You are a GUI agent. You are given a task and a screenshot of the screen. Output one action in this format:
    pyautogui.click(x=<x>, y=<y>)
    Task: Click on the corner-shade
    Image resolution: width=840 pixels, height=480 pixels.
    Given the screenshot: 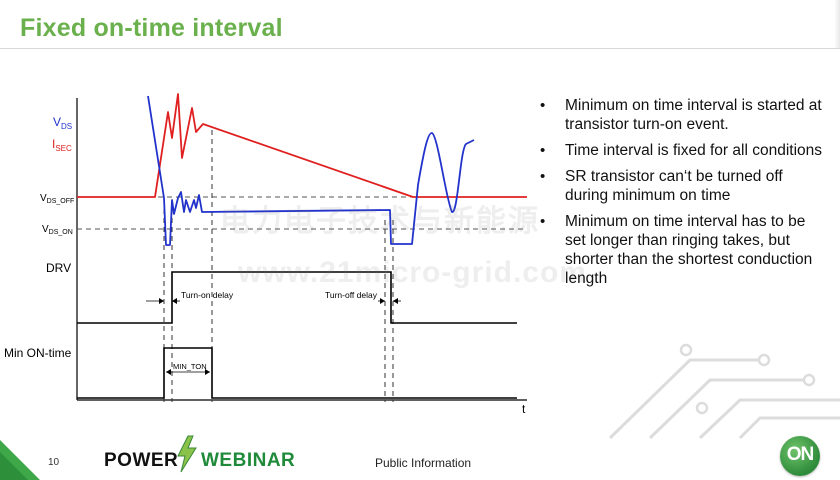 What is the action you would take?
    pyautogui.click(x=837, y=24)
    